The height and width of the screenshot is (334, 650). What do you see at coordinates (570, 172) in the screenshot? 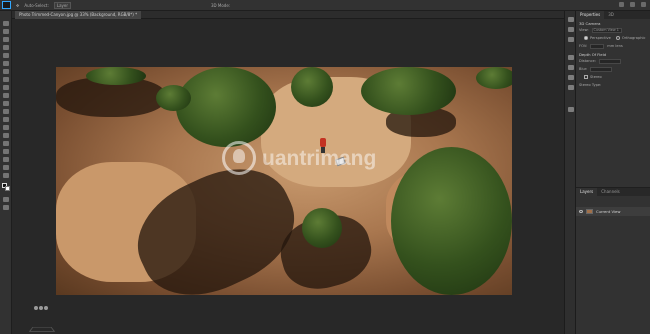
I see `collapsed-panels` at bounding box center [570, 172].